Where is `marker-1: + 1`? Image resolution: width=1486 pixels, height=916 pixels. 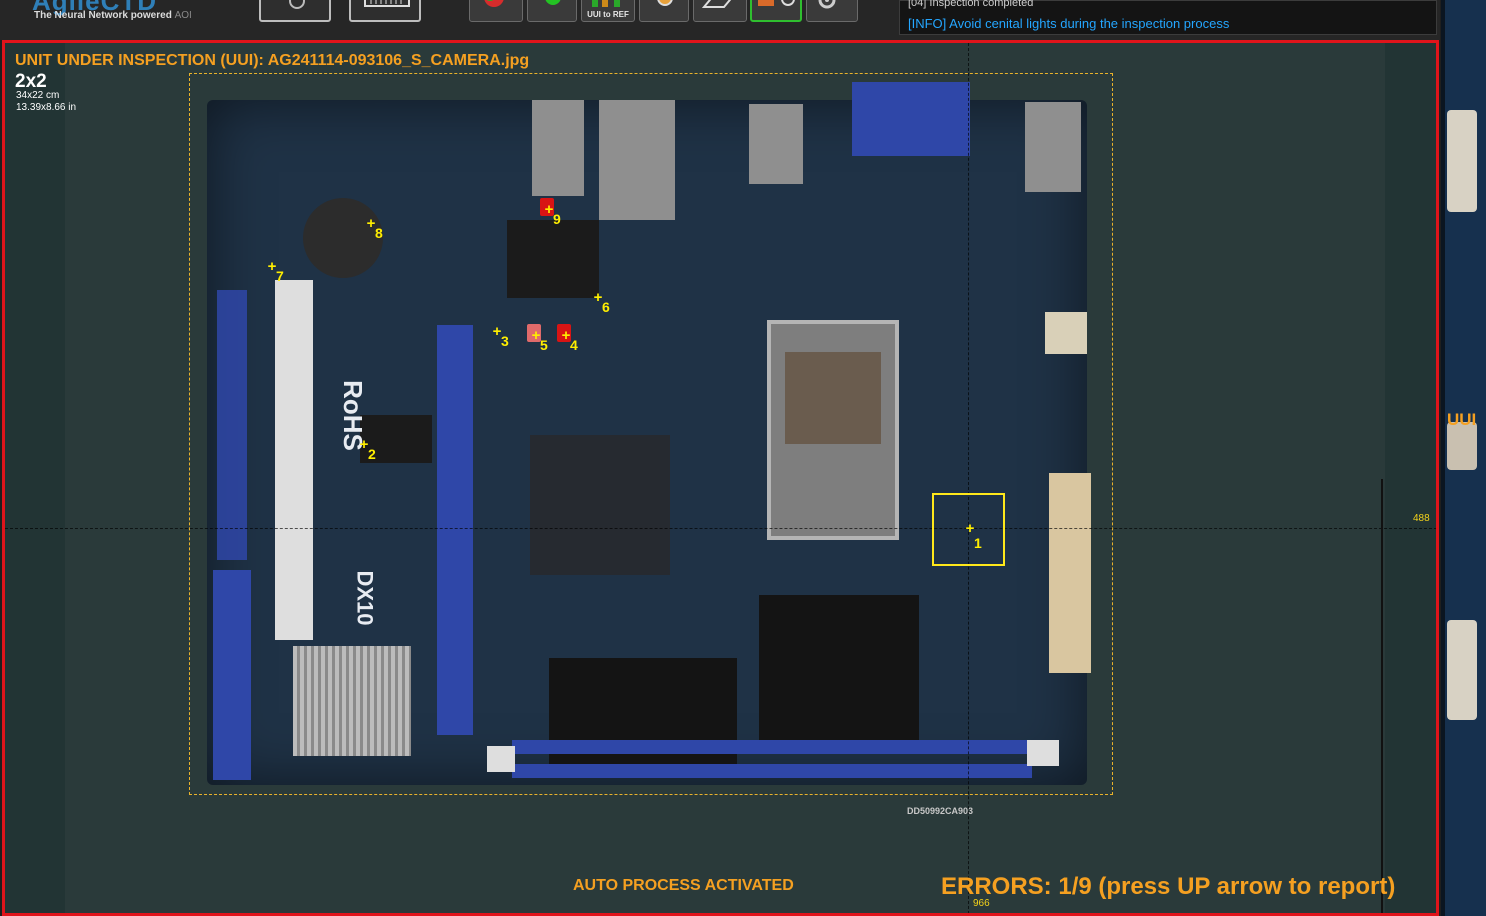
marker-1: + 1 is located at coordinates (974, 536).